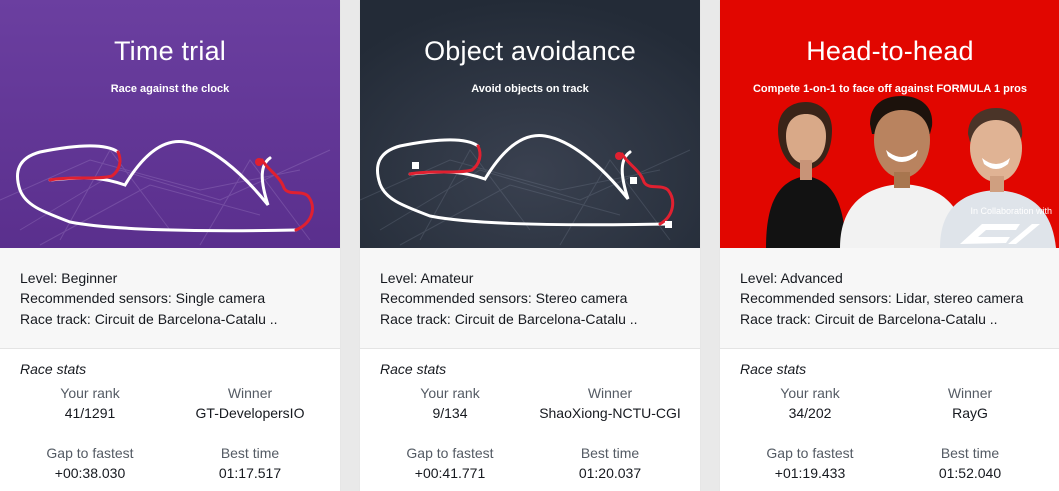  What do you see at coordinates (1011, 211) in the screenshot?
I see `collaboration-text: In Collaboration with` at bounding box center [1011, 211].